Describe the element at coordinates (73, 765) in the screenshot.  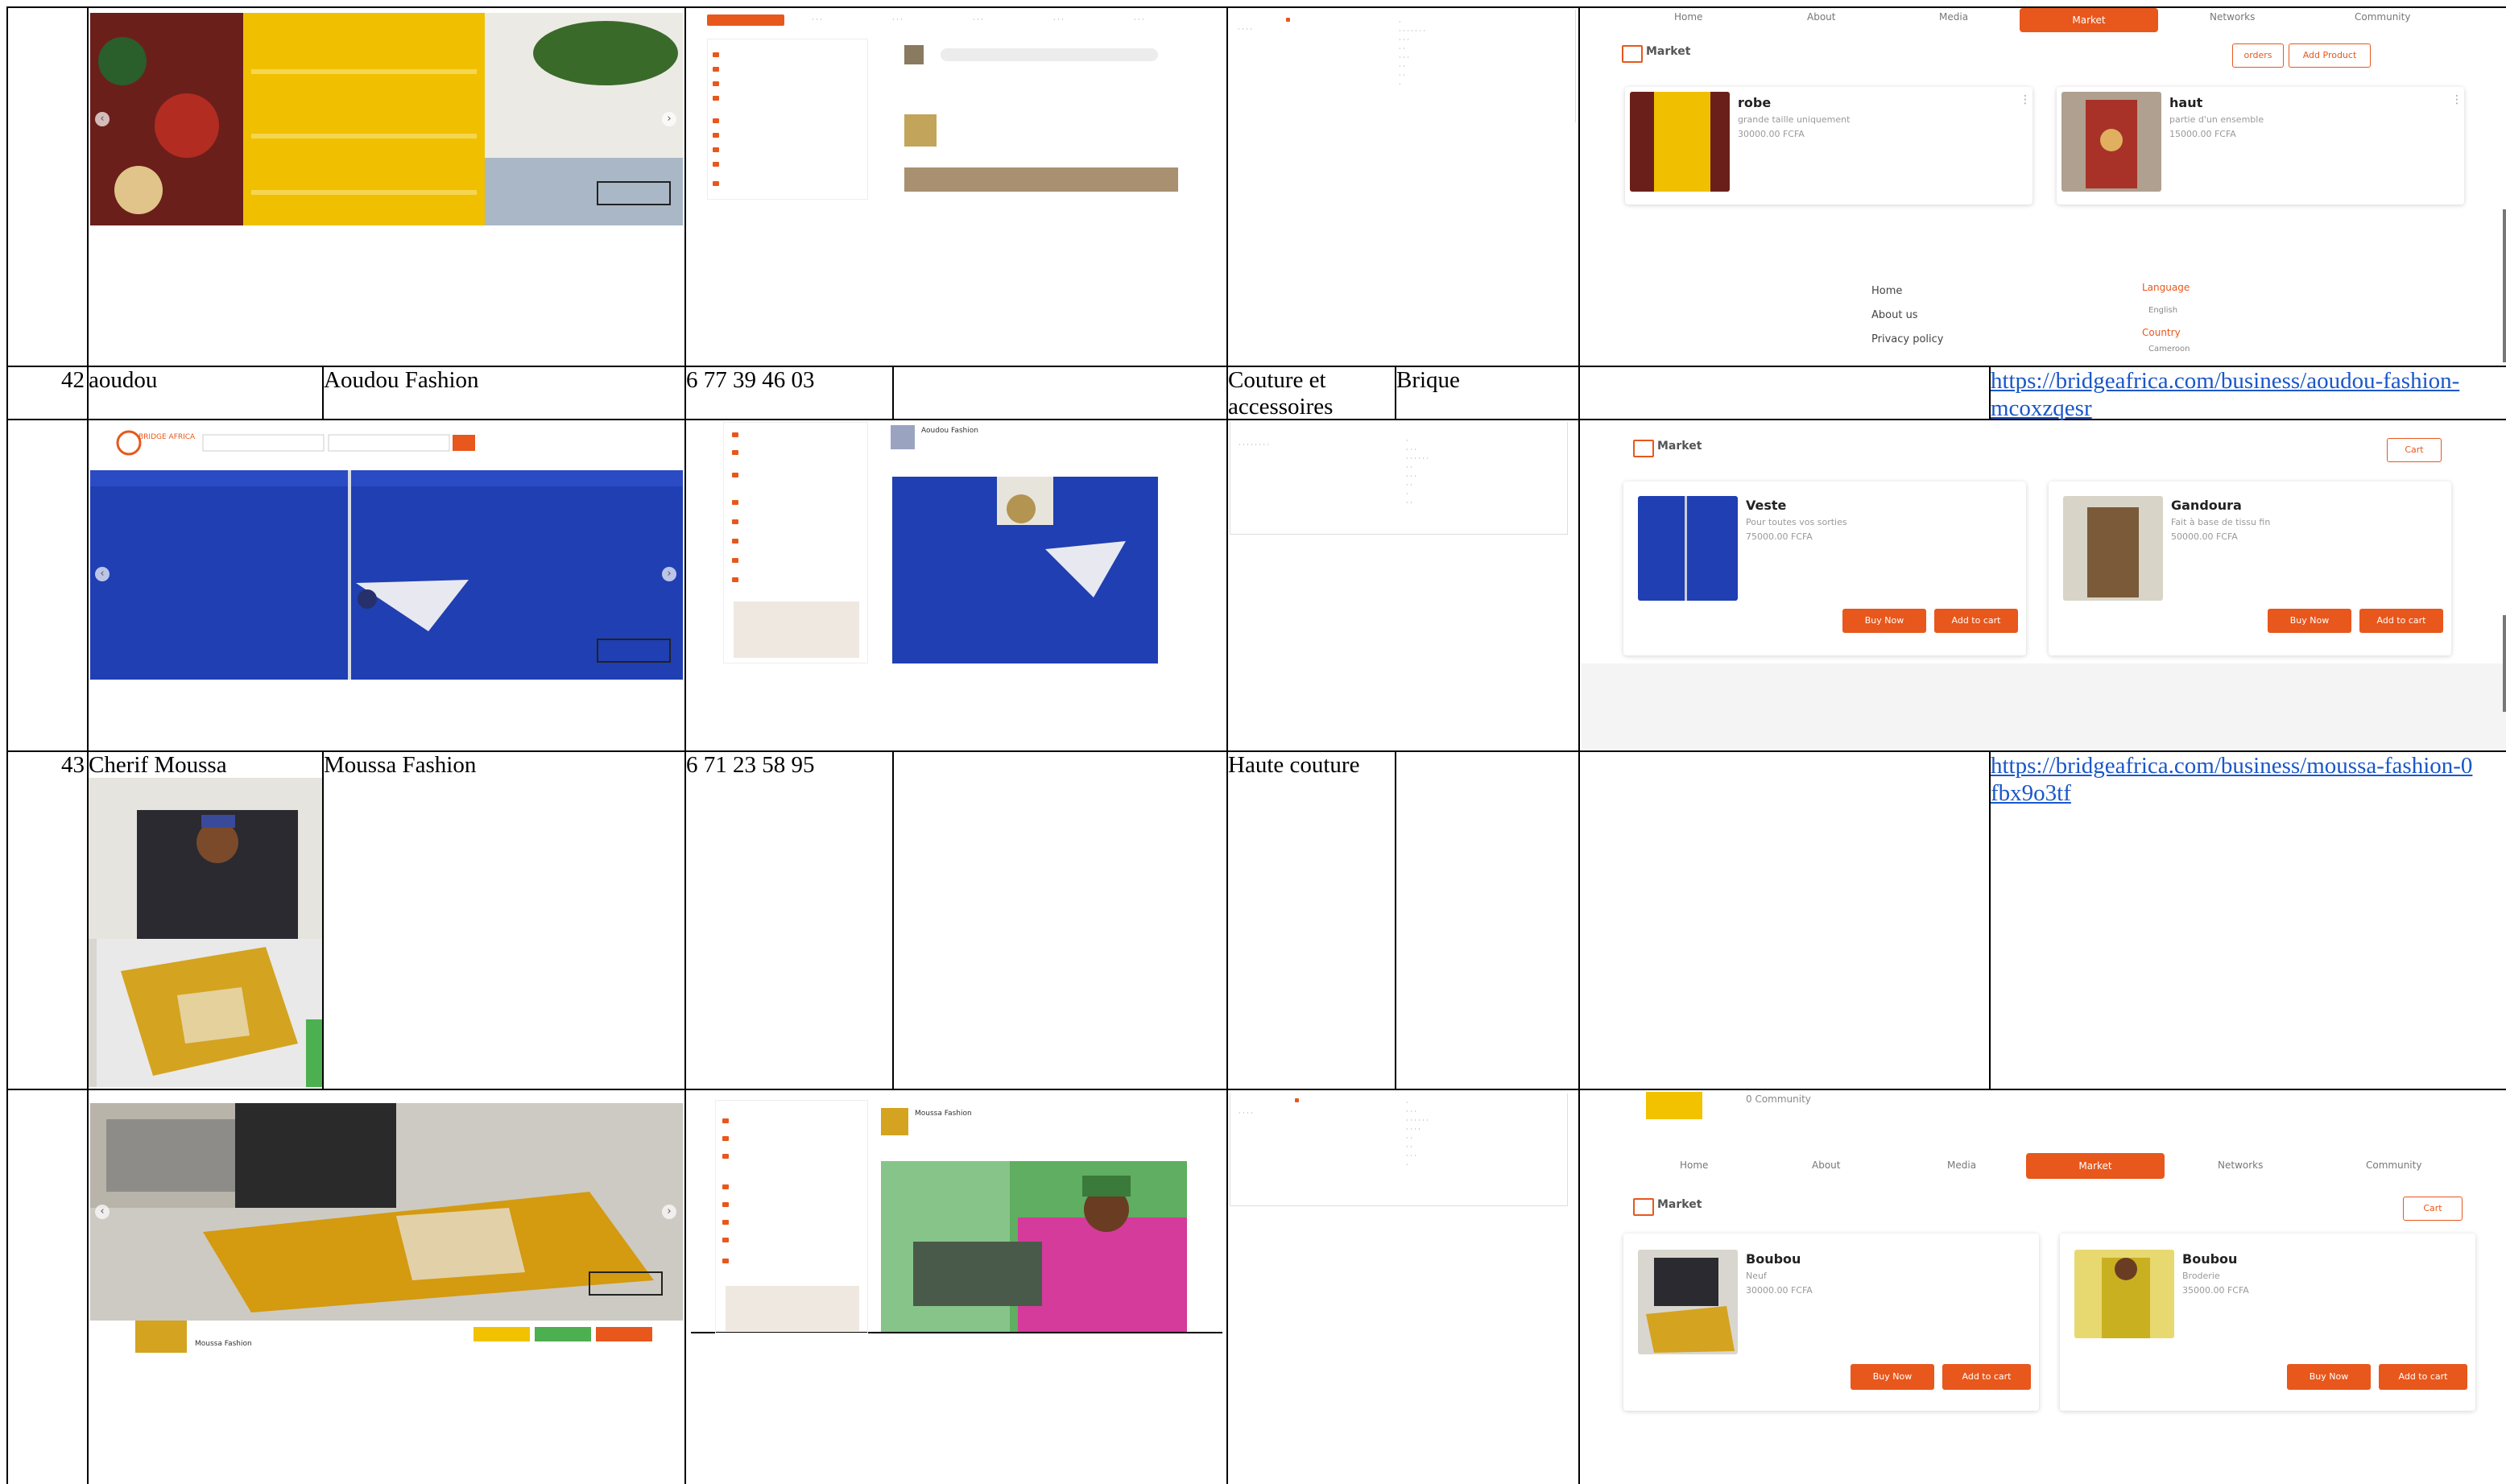
I see `row-number: 43` at that location.